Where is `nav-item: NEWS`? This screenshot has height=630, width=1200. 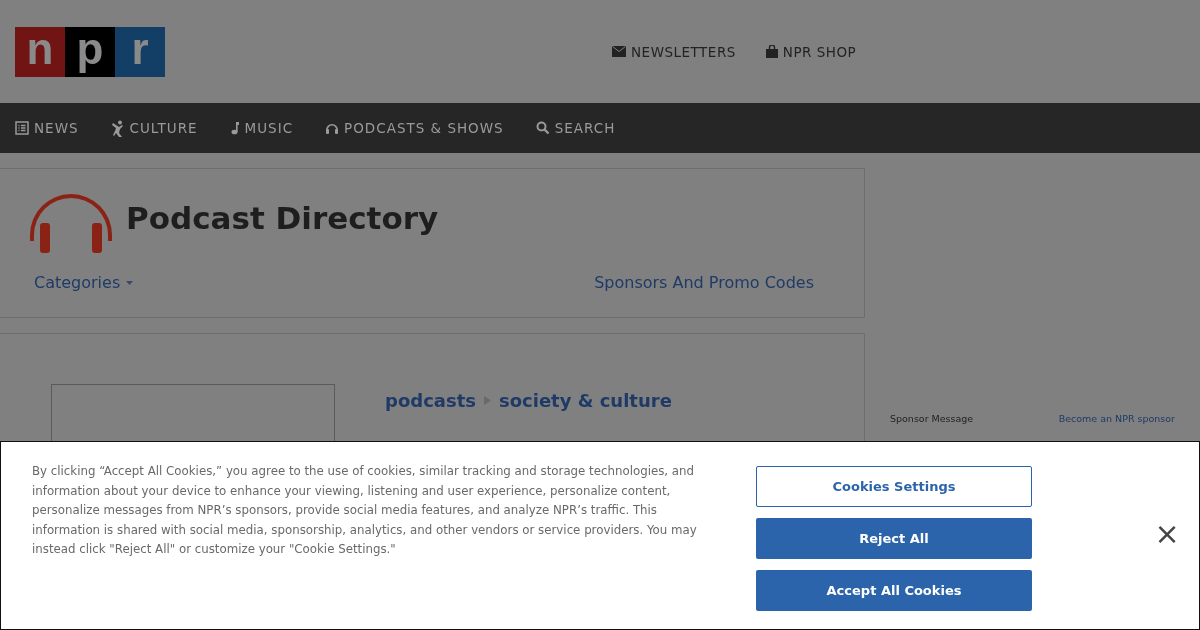 nav-item: NEWS is located at coordinates (47, 128).